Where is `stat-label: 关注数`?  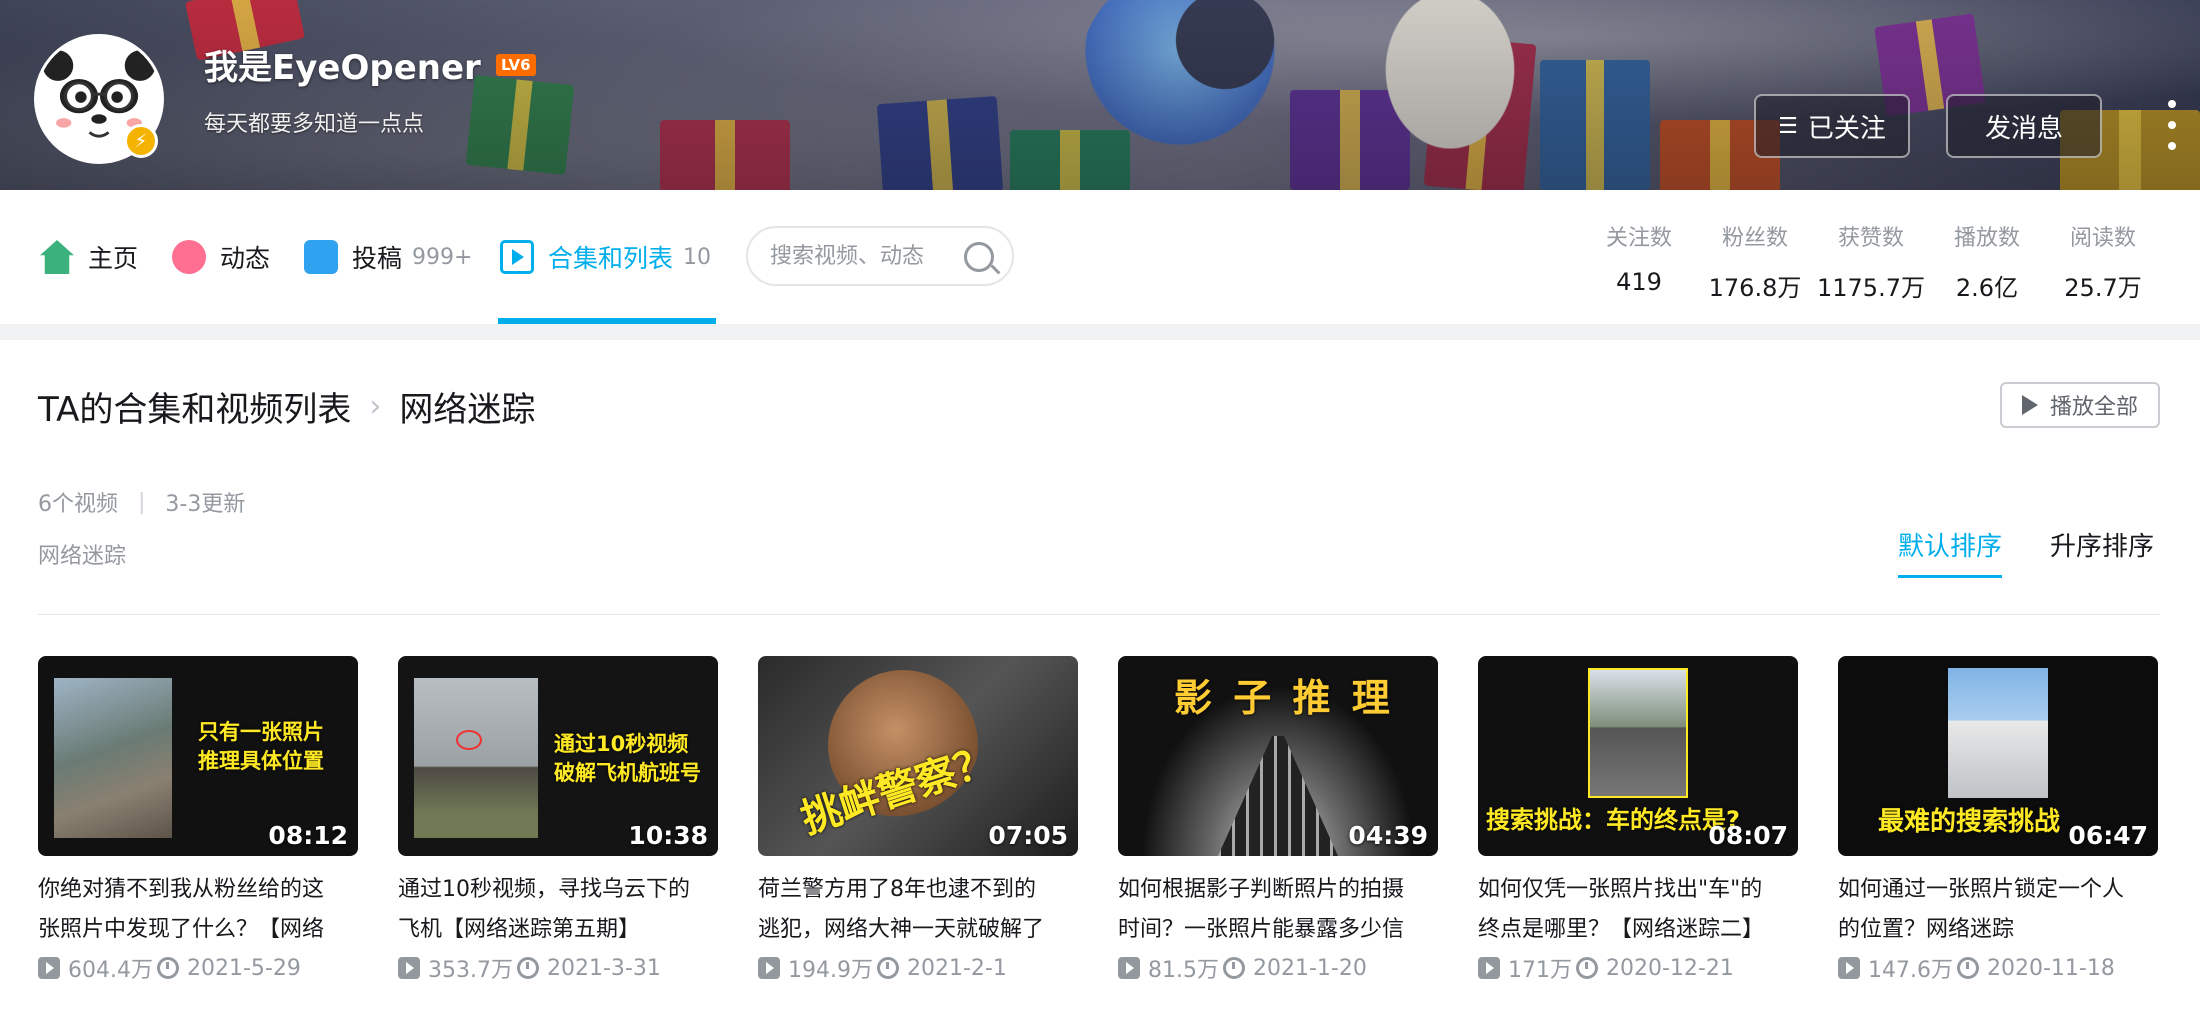 stat-label: 关注数 is located at coordinates (1638, 238).